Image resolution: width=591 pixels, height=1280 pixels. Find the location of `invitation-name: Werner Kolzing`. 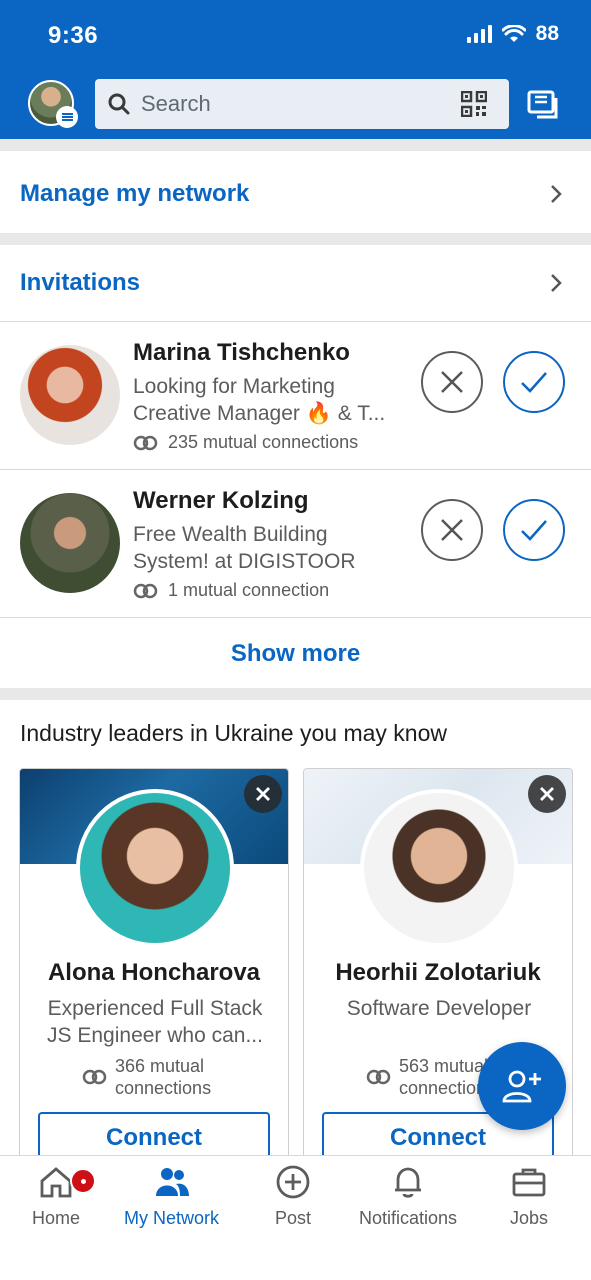

invitation-name: Werner Kolzing is located at coordinates (221, 501).